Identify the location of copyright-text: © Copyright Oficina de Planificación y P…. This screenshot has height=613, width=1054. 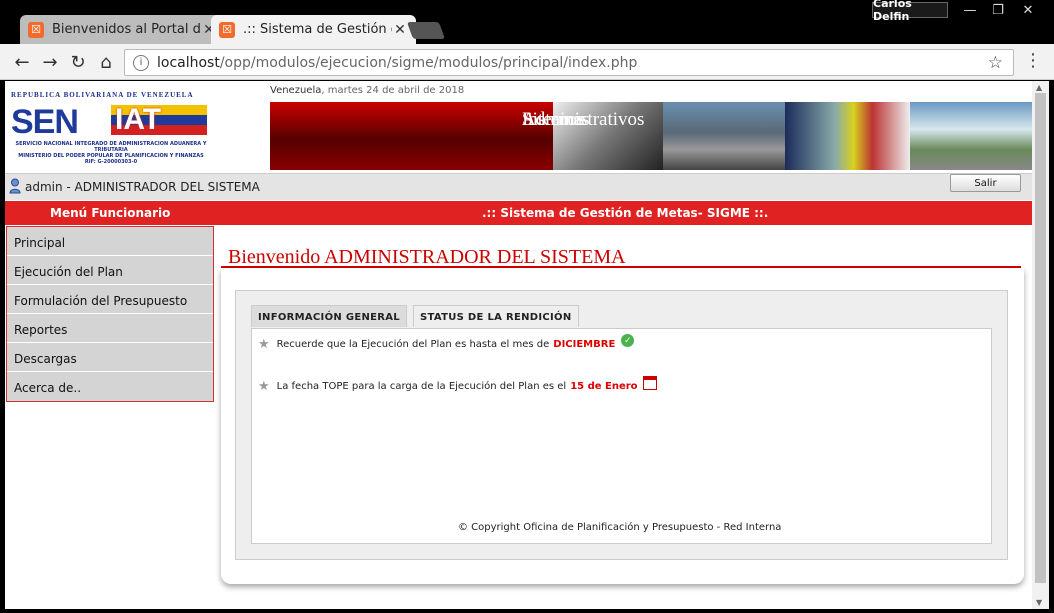
(620, 527).